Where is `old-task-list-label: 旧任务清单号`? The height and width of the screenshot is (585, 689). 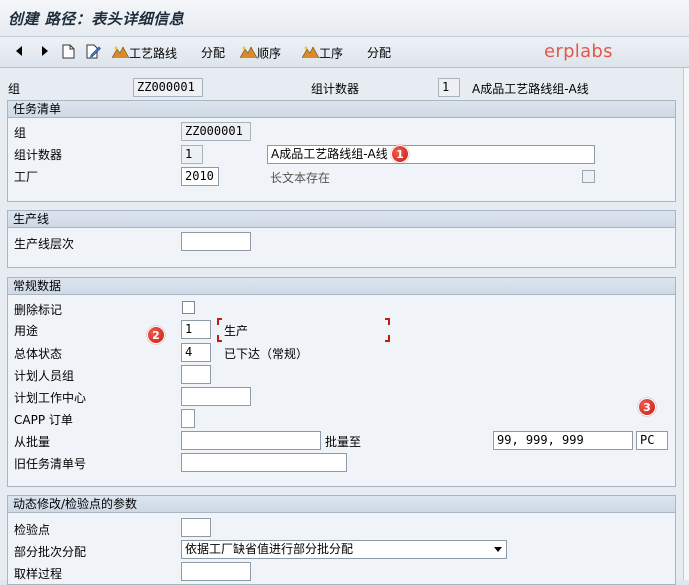 old-task-list-label: 旧任务清单号 is located at coordinates (50, 464).